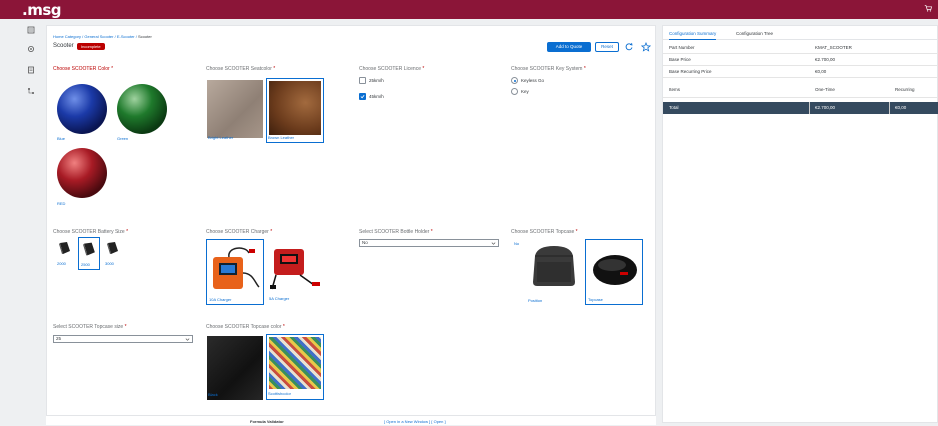 This screenshot has width=938, height=426. Describe the element at coordinates (825, 59) in the screenshot. I see `row-value: €2.700,00` at that location.